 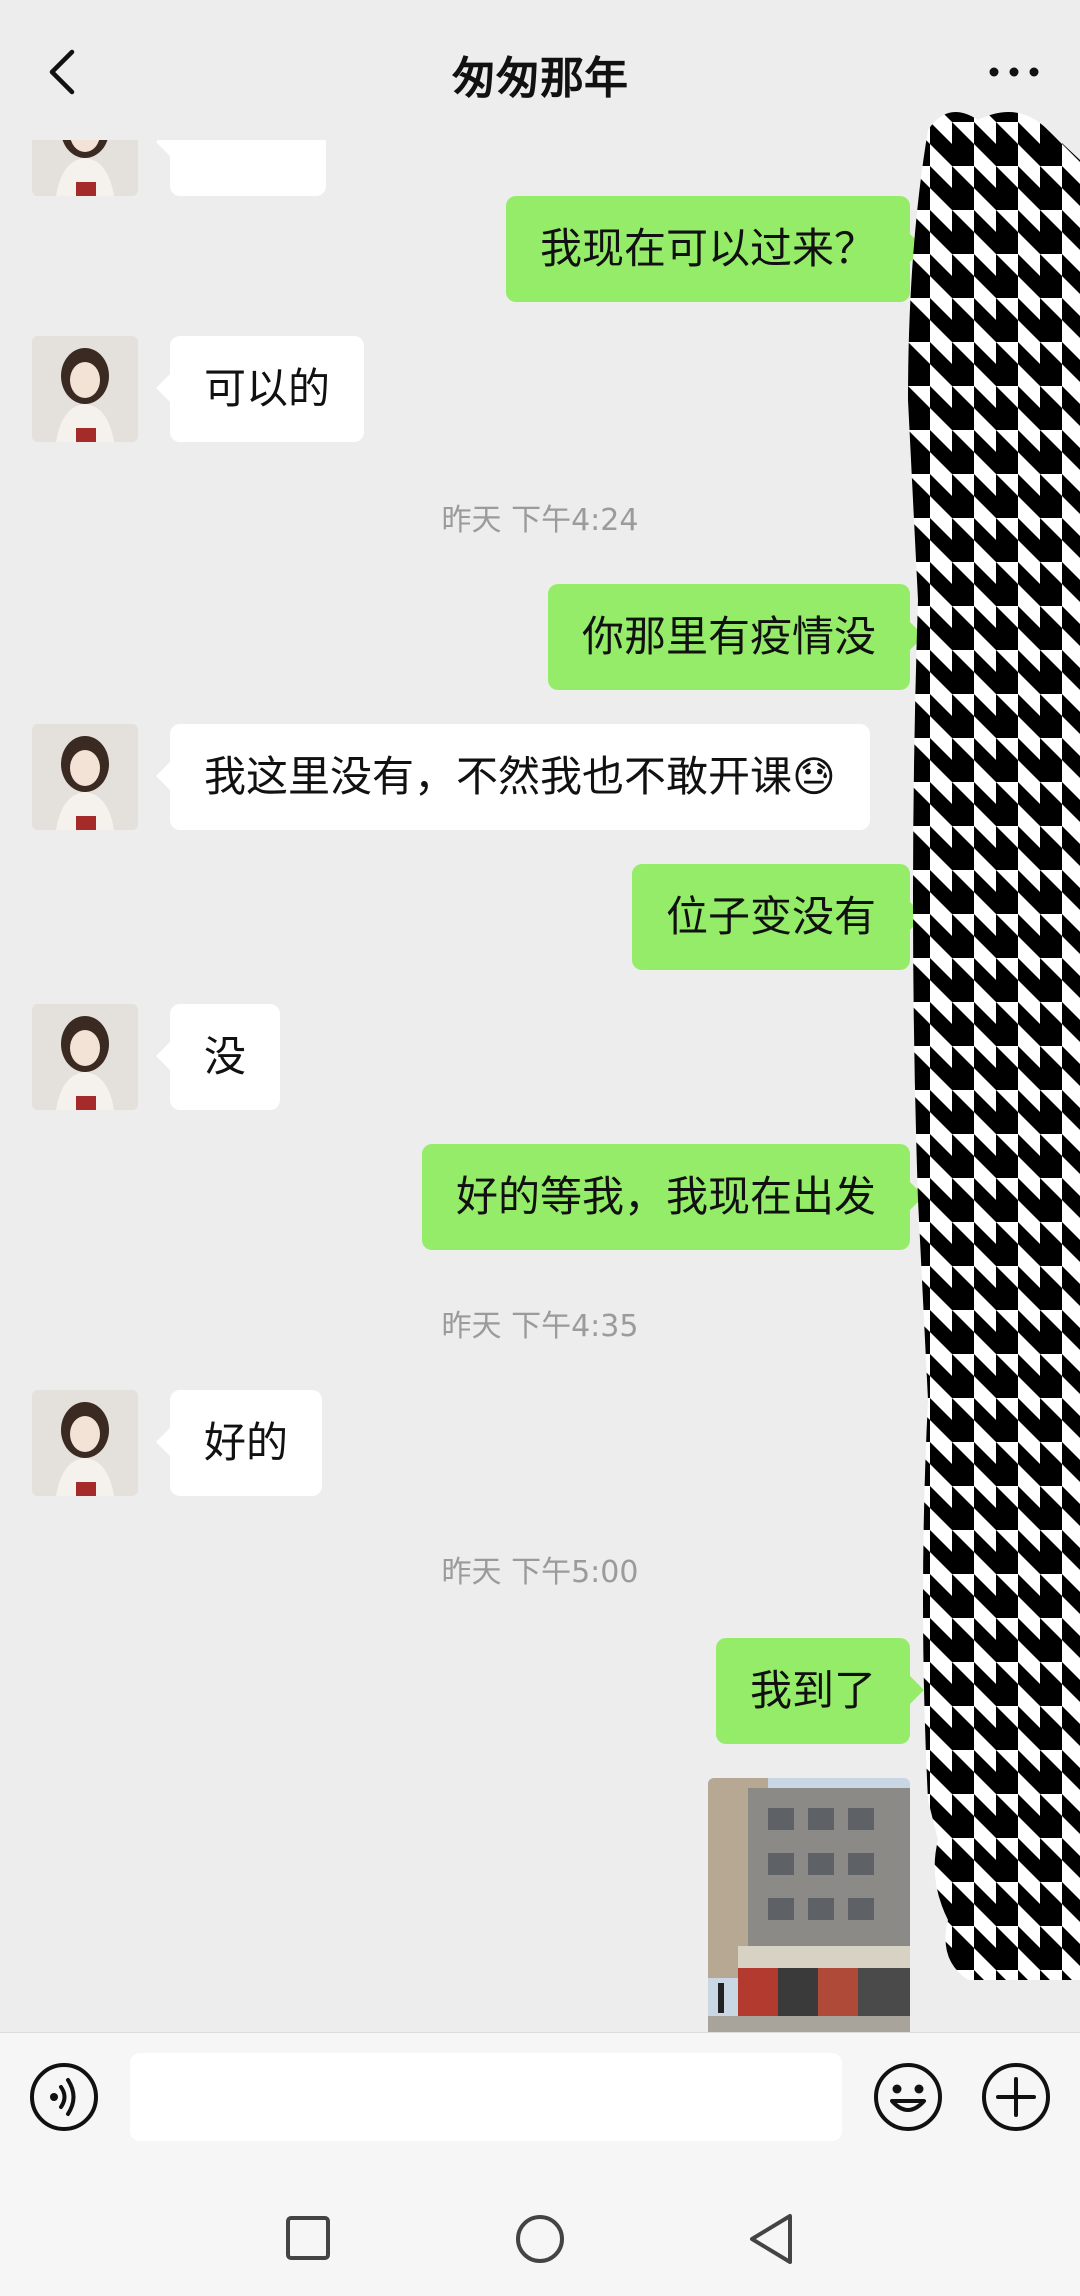 I want to click on message-bubble-outgoing: 我现在可以过来？, so click(x=715, y=249).